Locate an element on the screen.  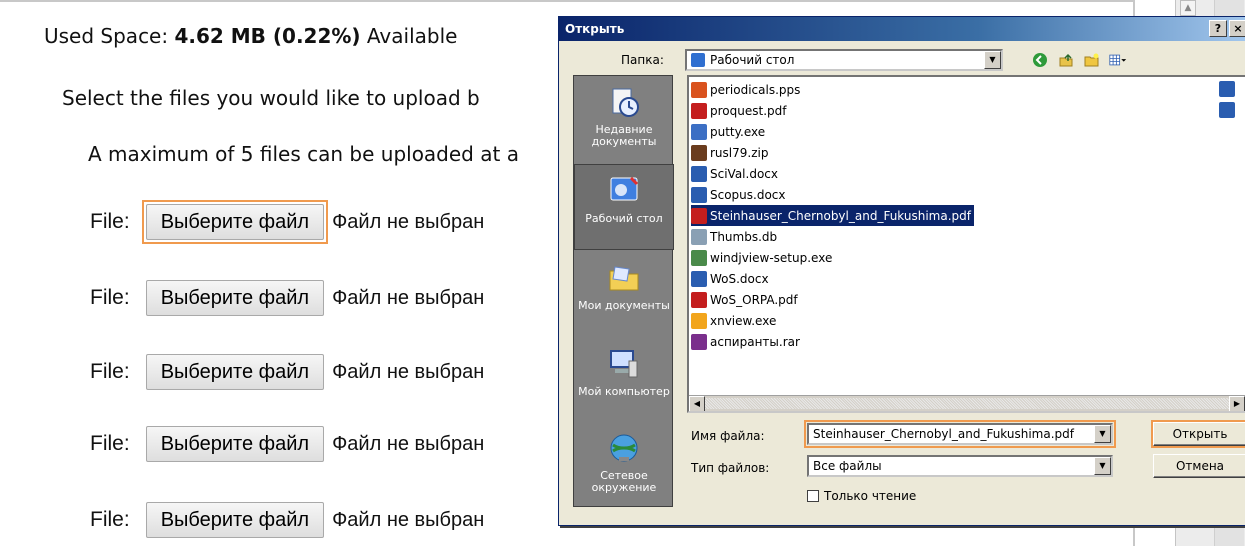
dialog-titlebar: Открыть ? × is located at coordinates (902, 29).